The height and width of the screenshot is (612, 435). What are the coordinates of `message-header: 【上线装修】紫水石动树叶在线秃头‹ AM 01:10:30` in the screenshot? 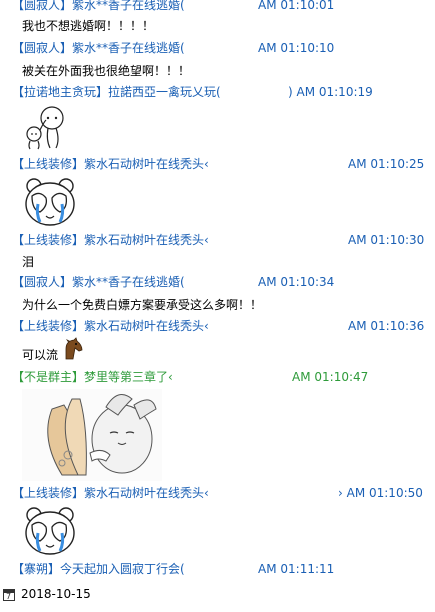 It's located at (221, 240).